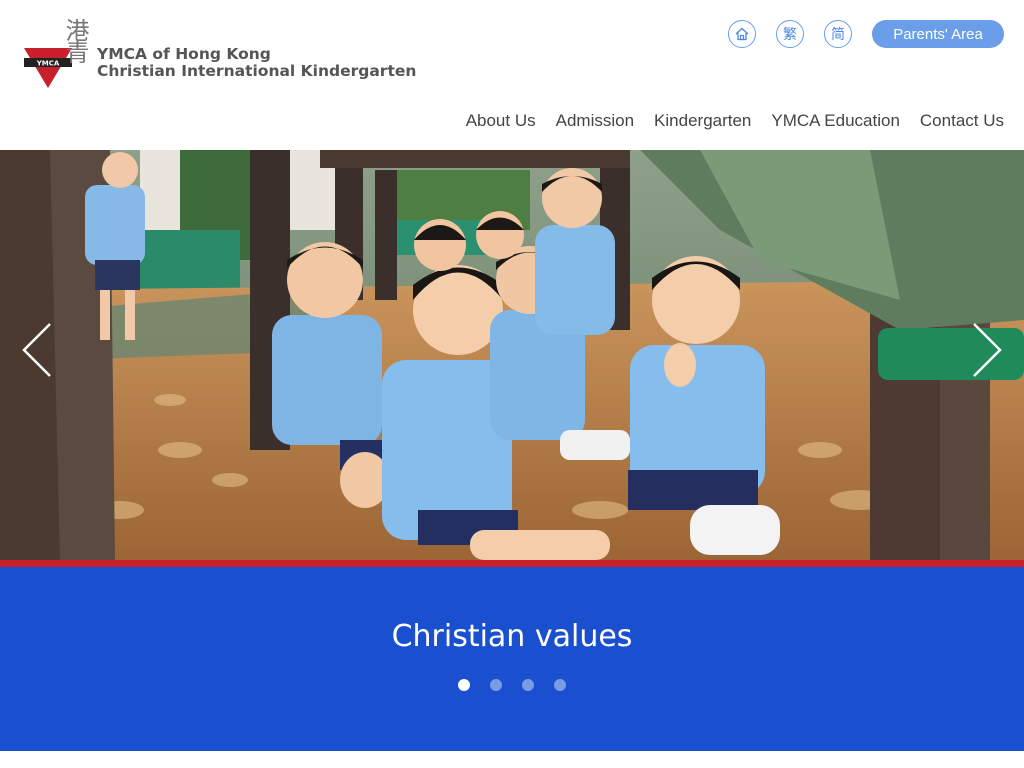 This screenshot has width=1024, height=768. What do you see at coordinates (702, 121) in the screenshot?
I see `nav-kindergarten: Kindergarten` at bounding box center [702, 121].